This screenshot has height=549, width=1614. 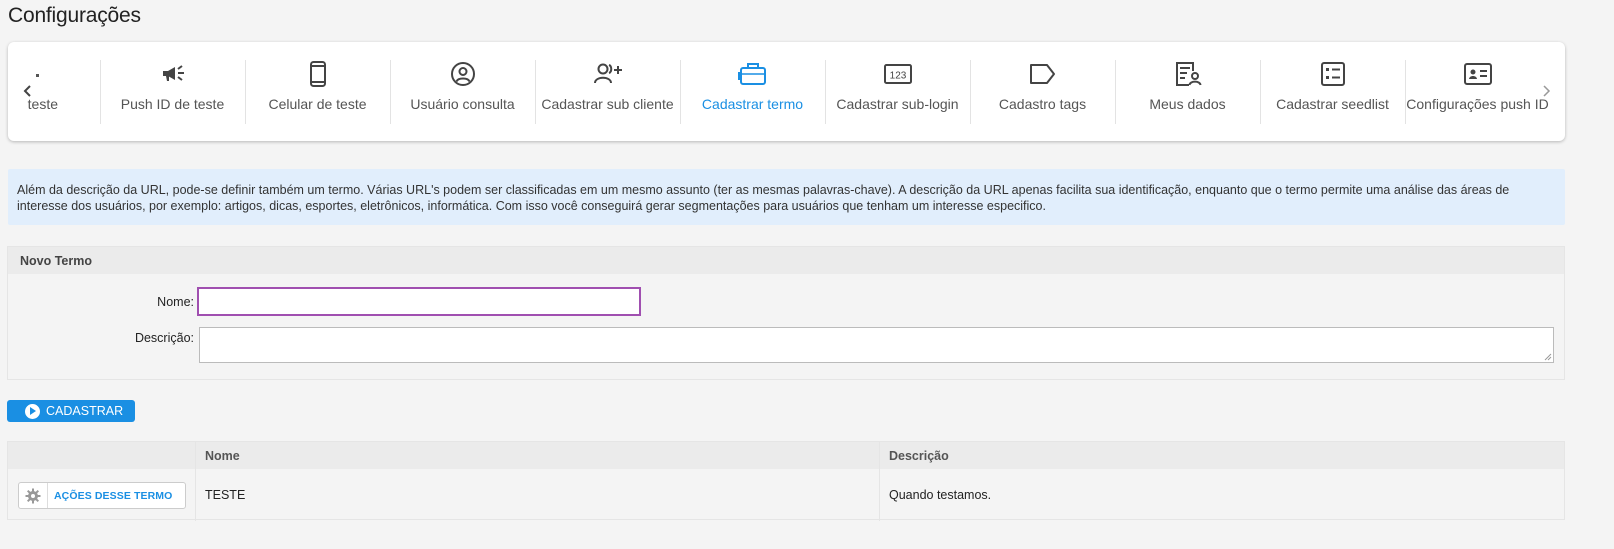 I want to click on user-document-icon, so click(x=1188, y=74).